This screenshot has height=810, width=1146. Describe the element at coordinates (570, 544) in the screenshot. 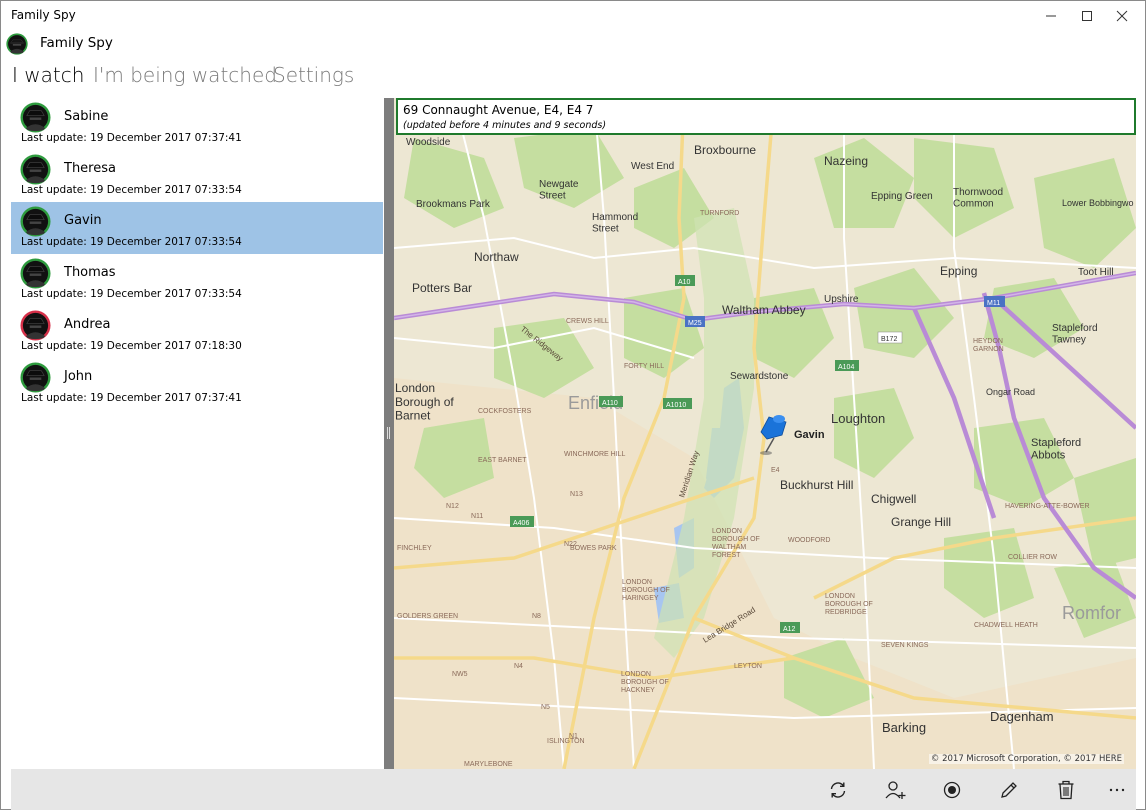

I see `postcode-label: N22` at that location.